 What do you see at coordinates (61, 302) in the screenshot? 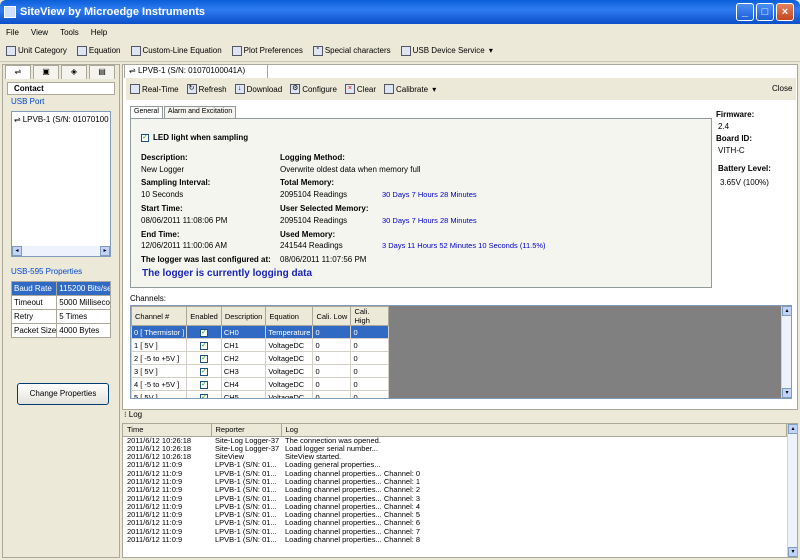
I see `property-row: Timeout 5000 Millisecon` at bounding box center [61, 302].